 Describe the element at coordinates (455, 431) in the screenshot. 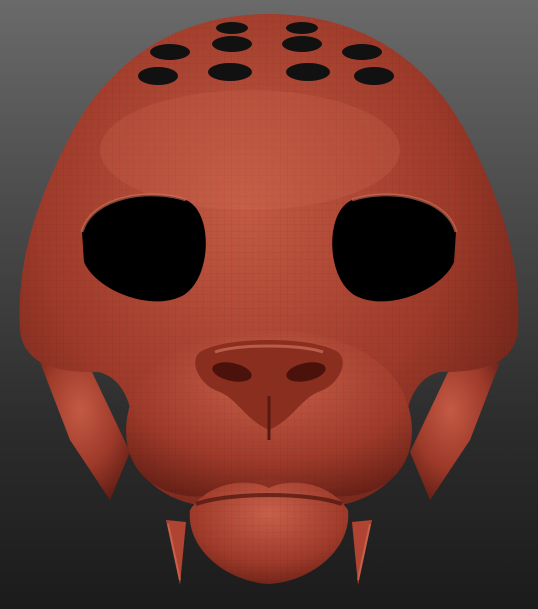

I see `right-side-flap` at that location.